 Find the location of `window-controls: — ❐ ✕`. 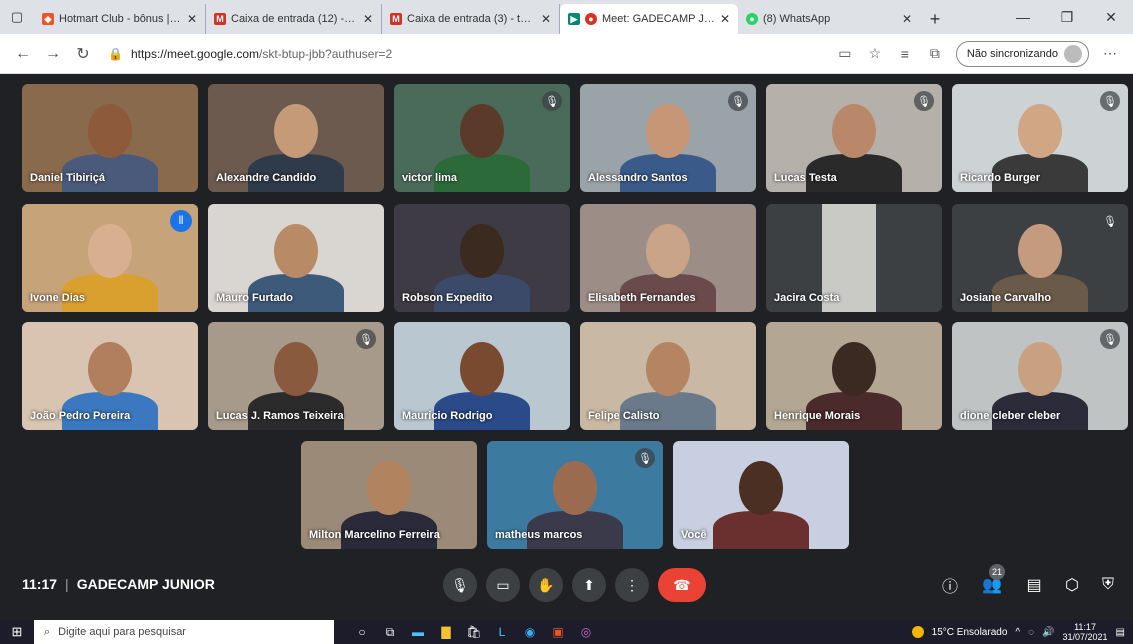

window-controls: — ❐ ✕ is located at coordinates (1067, 17).